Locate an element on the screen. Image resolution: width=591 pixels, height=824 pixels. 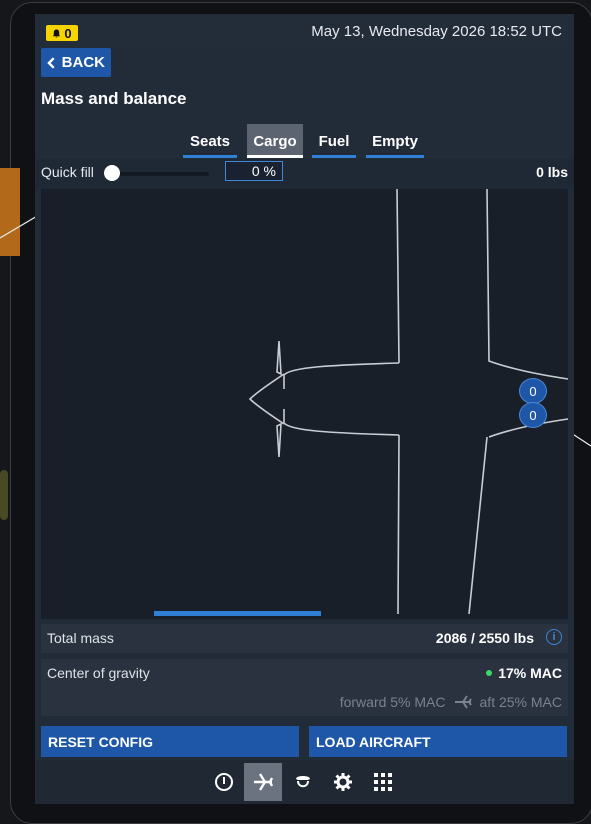
bottom-nav is located at coordinates (304, 782).